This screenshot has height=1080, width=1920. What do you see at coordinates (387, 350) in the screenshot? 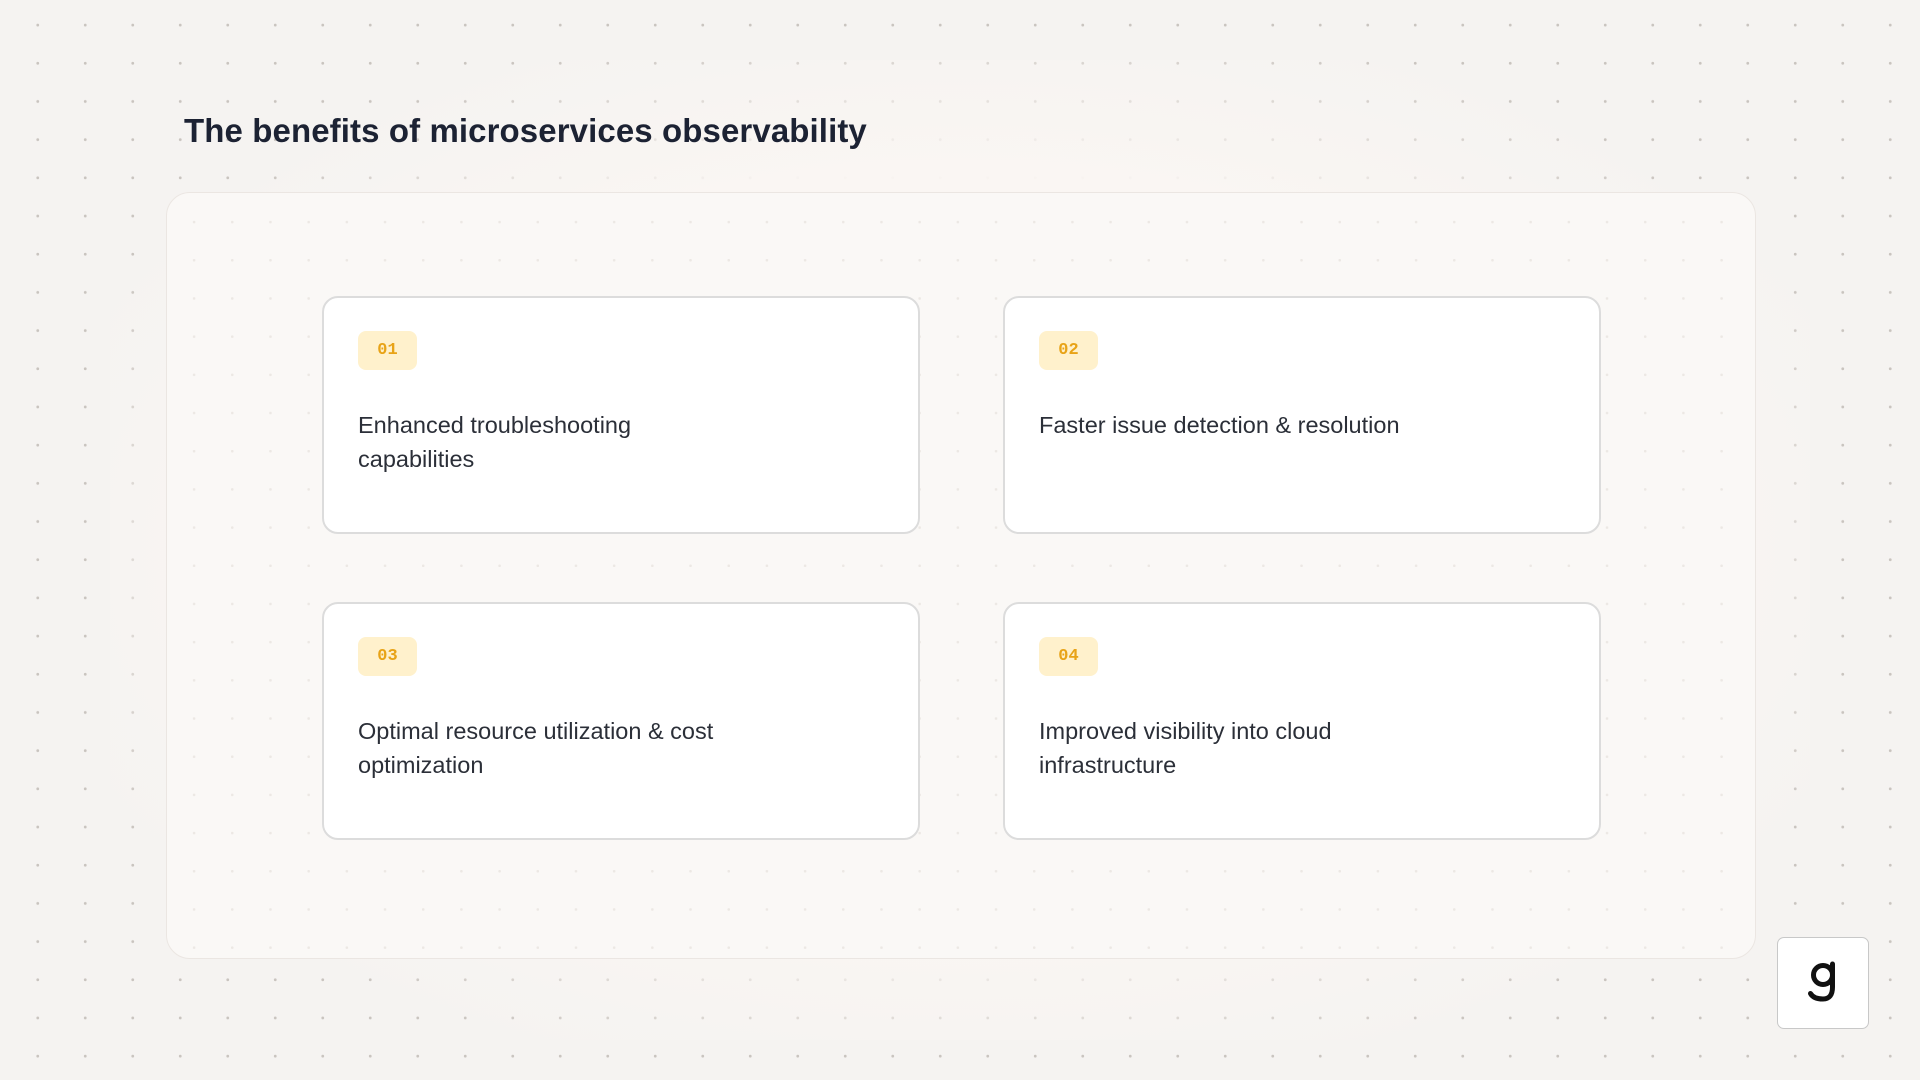
I see `benefit-number-badge: 01` at bounding box center [387, 350].